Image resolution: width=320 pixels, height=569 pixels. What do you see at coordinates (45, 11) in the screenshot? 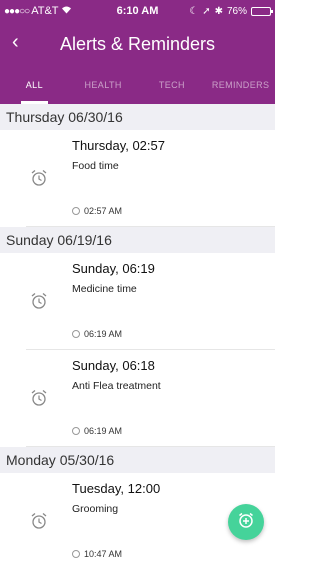
I see `carrier-label: AT&T` at bounding box center [45, 11].